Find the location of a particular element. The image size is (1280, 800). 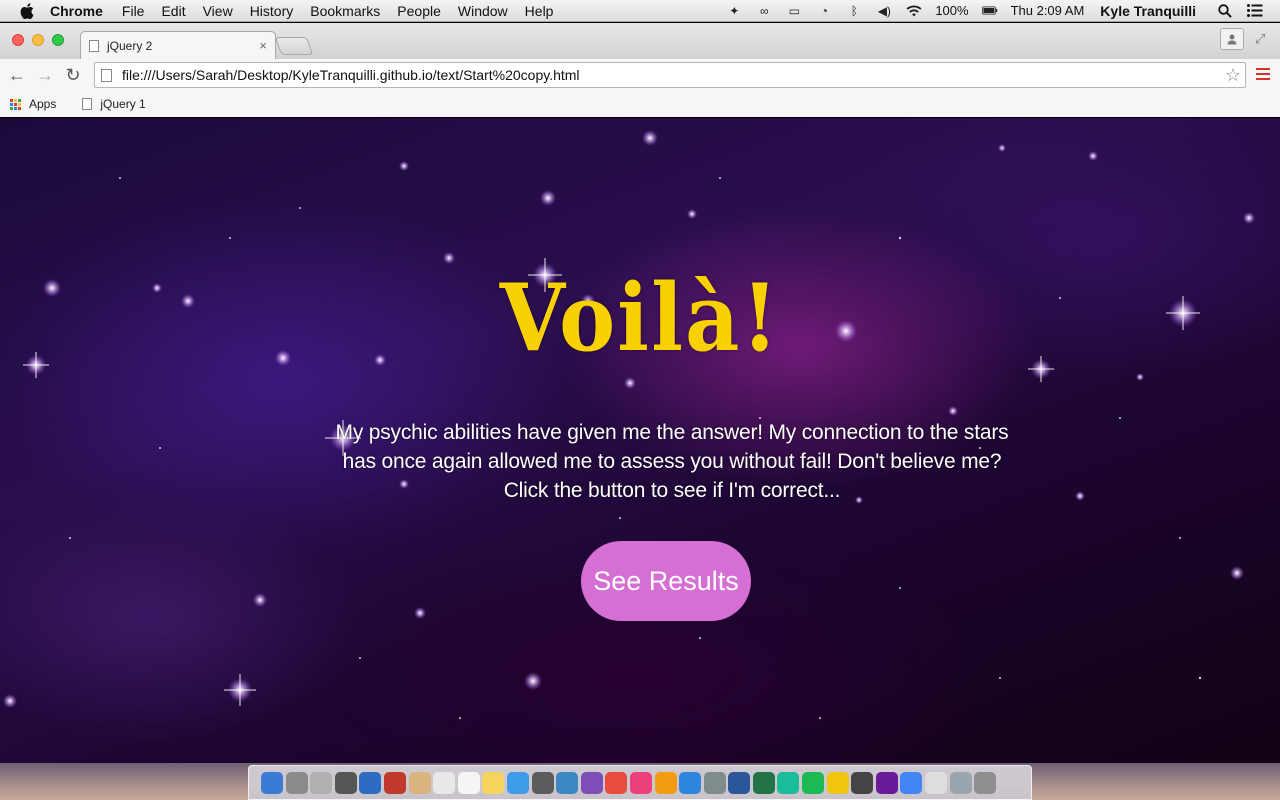

bookmarks-bar: Apps jQuery 1 is located at coordinates (640, 104).